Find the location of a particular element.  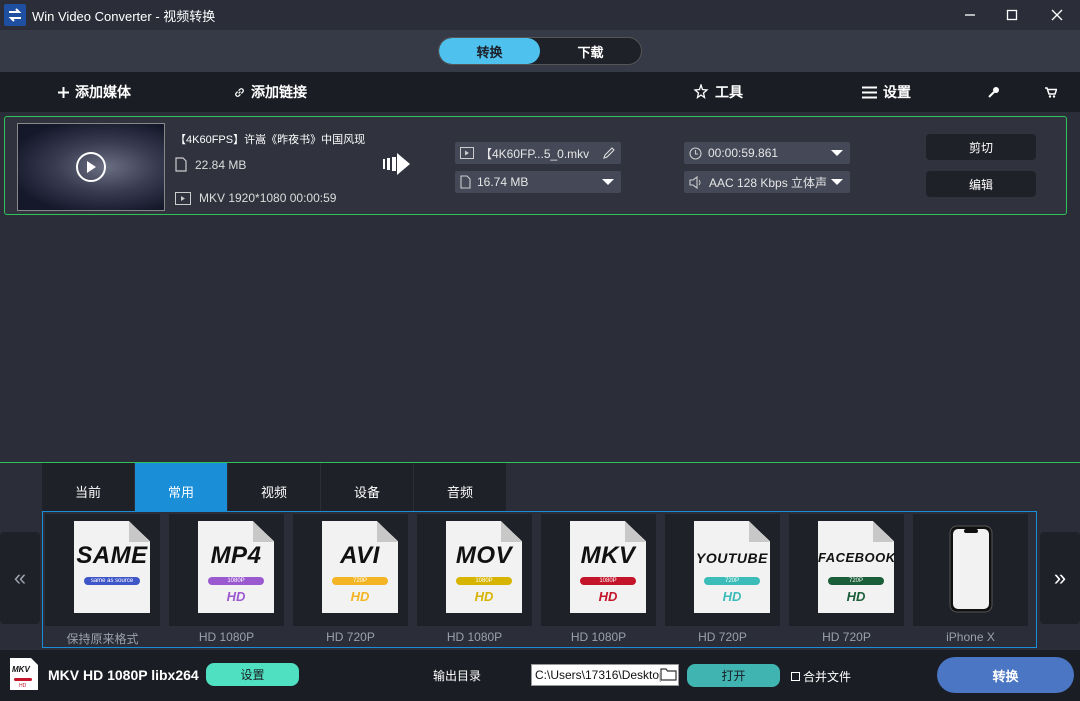

merge-files-option: 合并文件 is located at coordinates (821, 676).